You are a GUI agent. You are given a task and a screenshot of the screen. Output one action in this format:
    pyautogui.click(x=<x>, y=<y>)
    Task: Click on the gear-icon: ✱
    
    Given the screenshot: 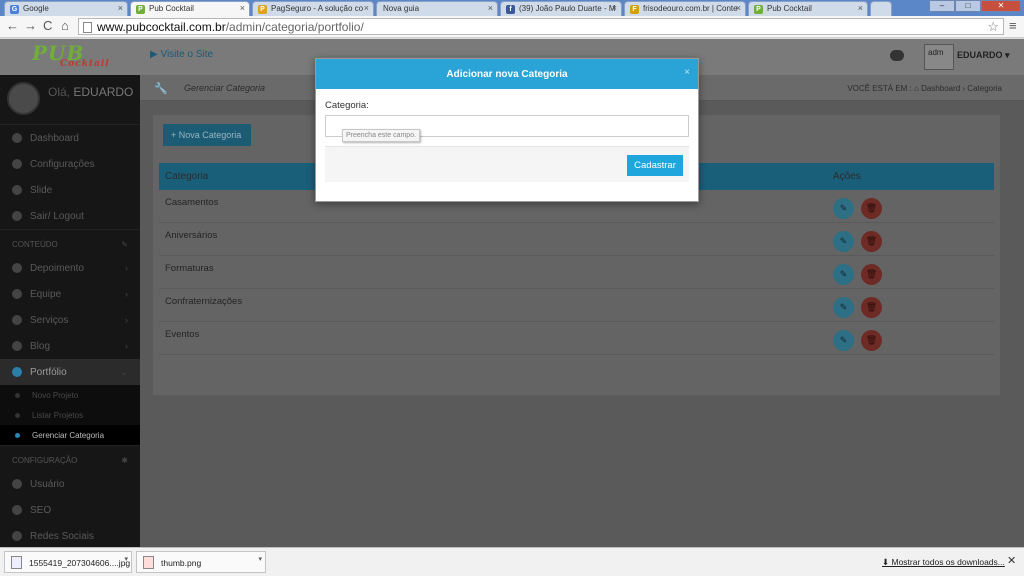 What is the action you would take?
    pyautogui.click(x=124, y=460)
    